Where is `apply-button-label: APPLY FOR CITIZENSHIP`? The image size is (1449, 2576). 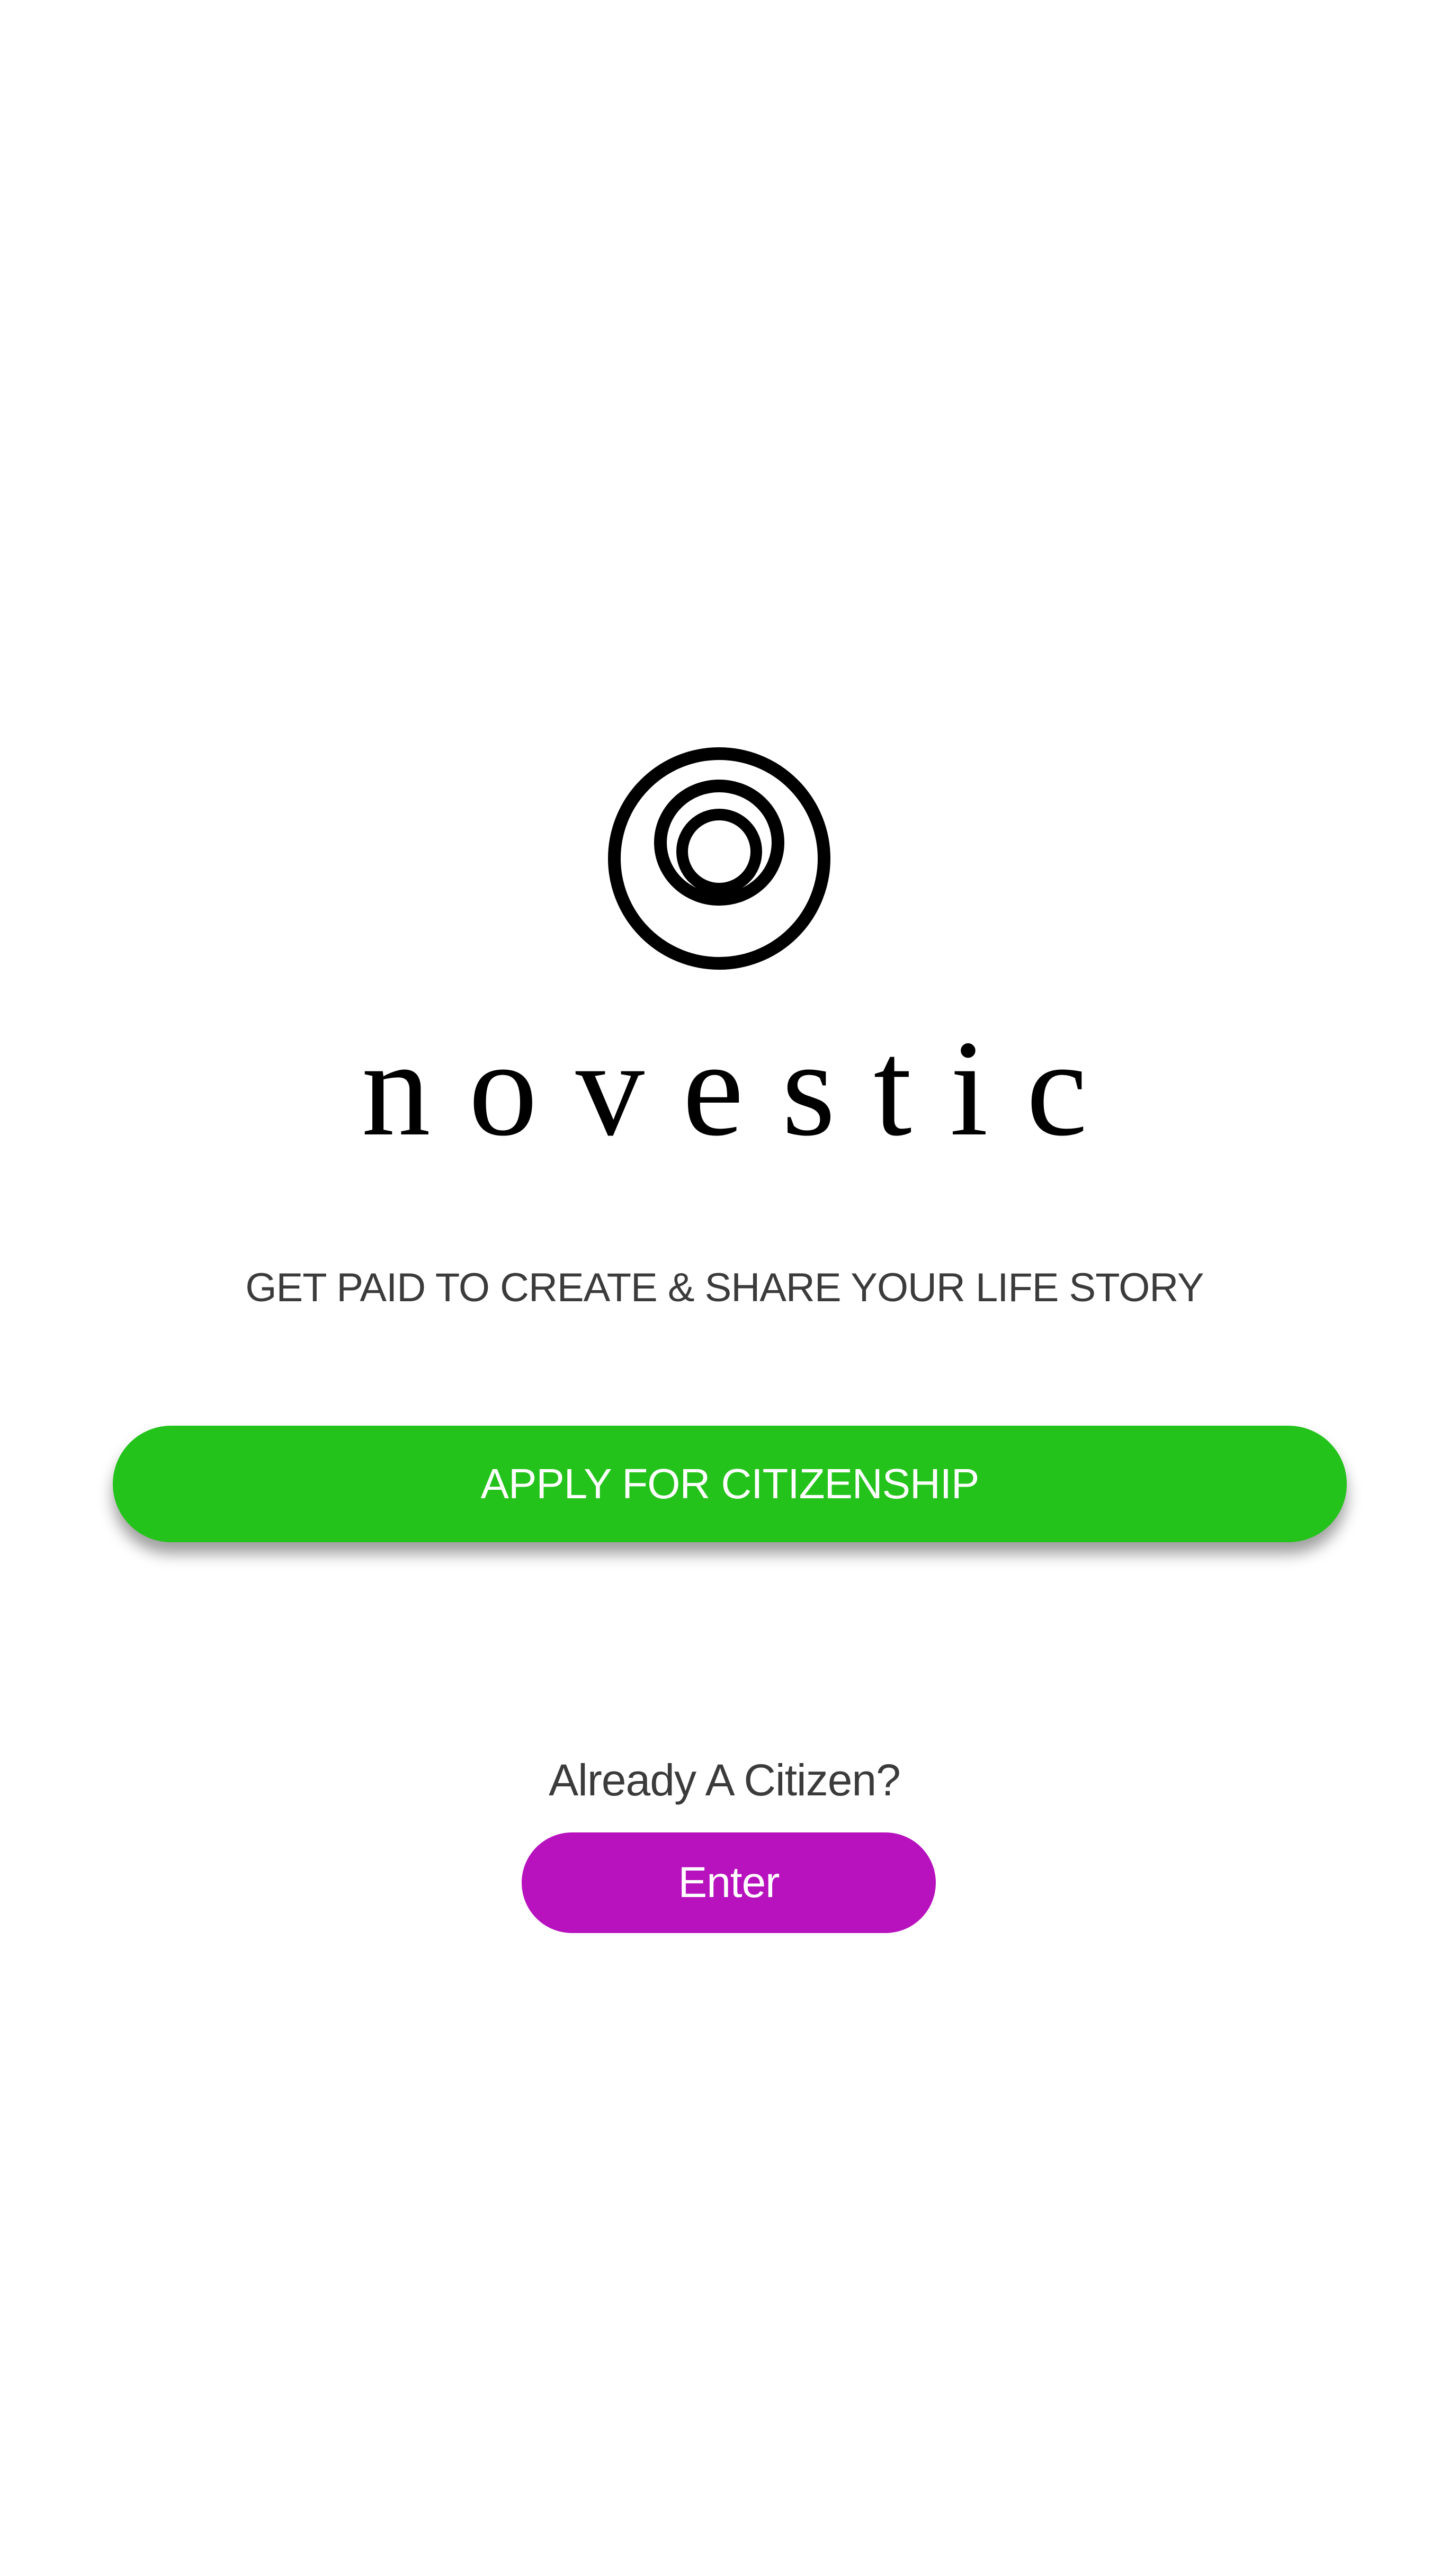
apply-button-label: APPLY FOR CITIZENSHIP is located at coordinates (730, 1483).